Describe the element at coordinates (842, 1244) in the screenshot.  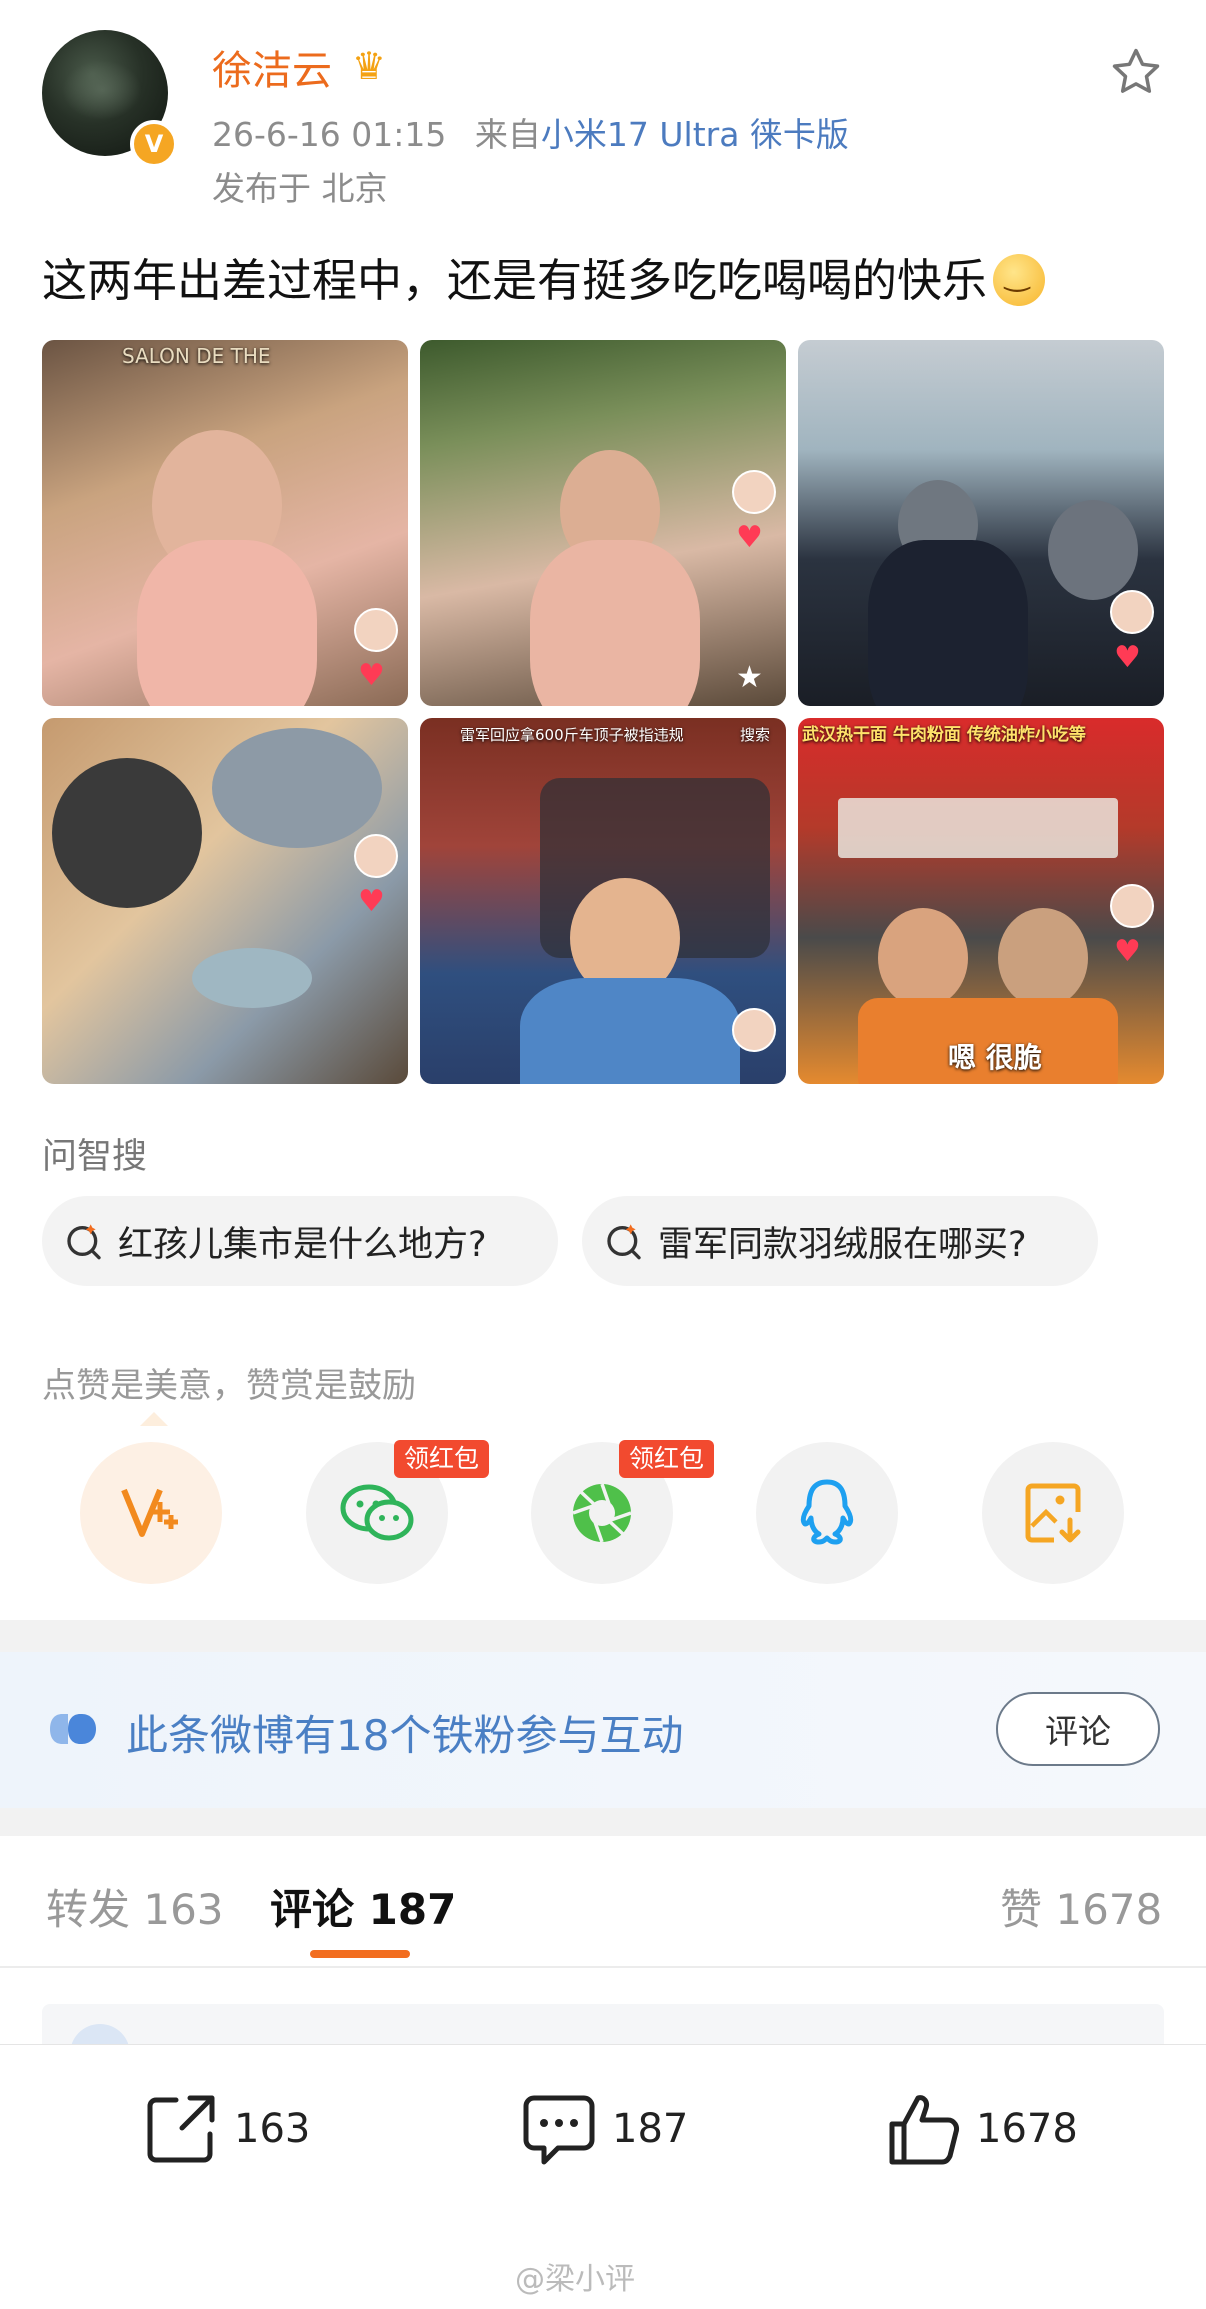
I see `ask-chip-label: 雷军同款羽绒服在哪买?` at that location.